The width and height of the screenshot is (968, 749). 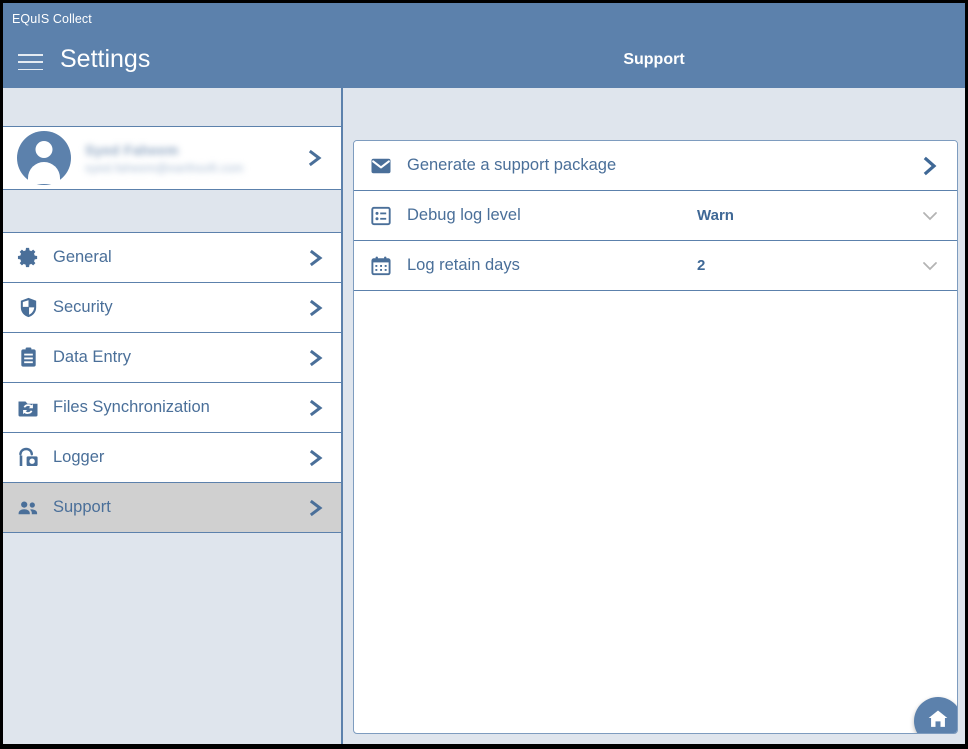 What do you see at coordinates (654, 45) in the screenshot?
I see `content-header: Support` at bounding box center [654, 45].